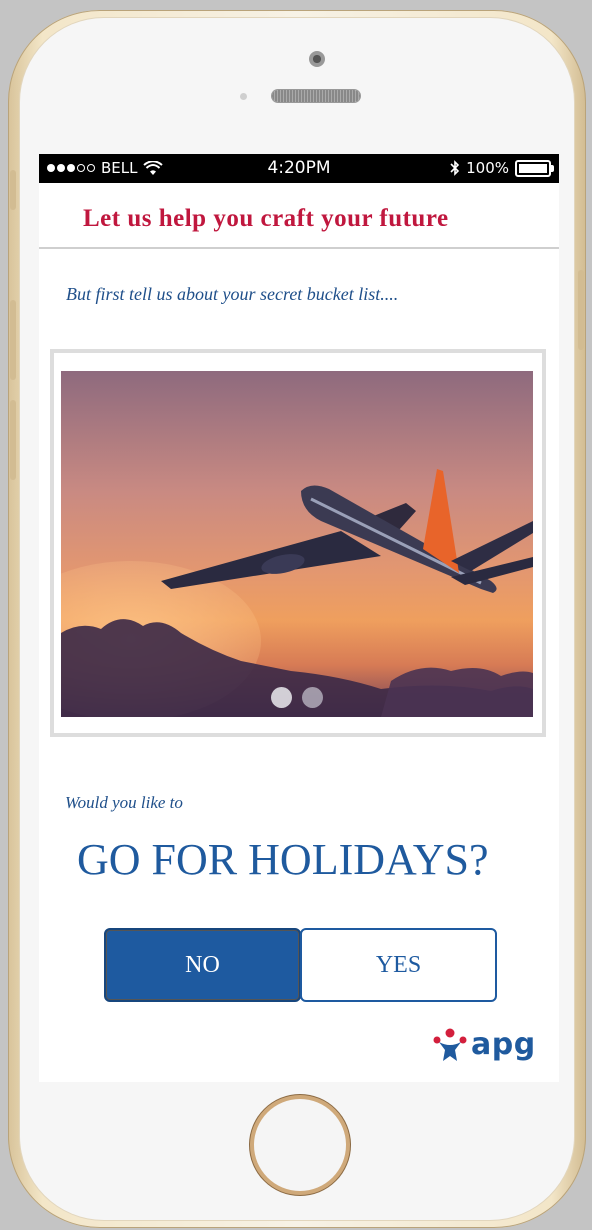  Describe the element at coordinates (266, 218) in the screenshot. I see `page-title: Let us help you craft your future` at that location.